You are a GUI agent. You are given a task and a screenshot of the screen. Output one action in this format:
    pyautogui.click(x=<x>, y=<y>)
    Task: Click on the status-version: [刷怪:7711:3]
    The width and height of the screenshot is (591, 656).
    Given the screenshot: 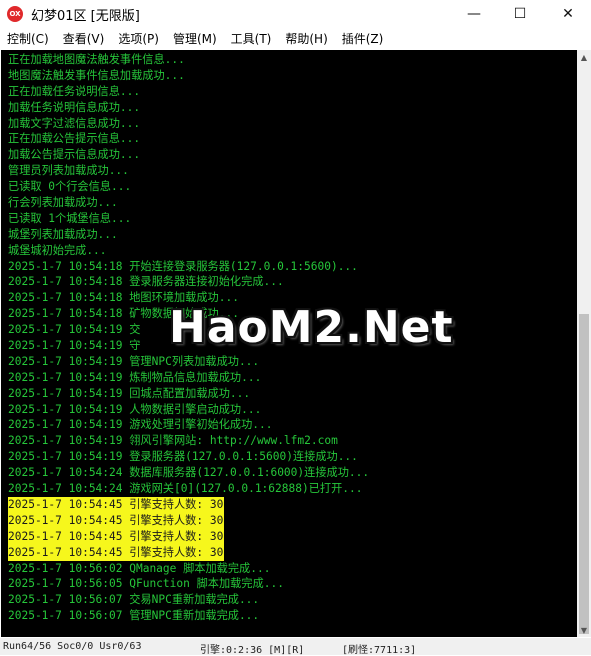 What is the action you would take?
    pyautogui.click(x=379, y=650)
    